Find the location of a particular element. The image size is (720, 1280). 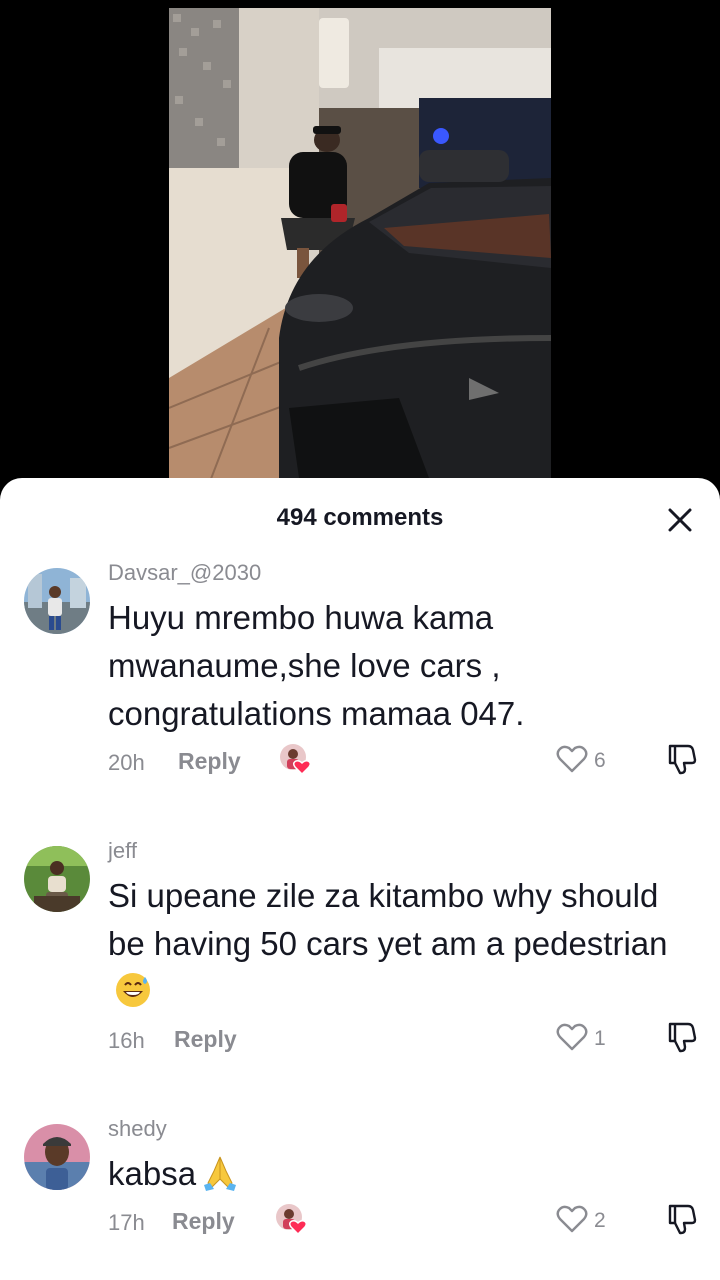

comments-header: 494 comments is located at coordinates (360, 518).